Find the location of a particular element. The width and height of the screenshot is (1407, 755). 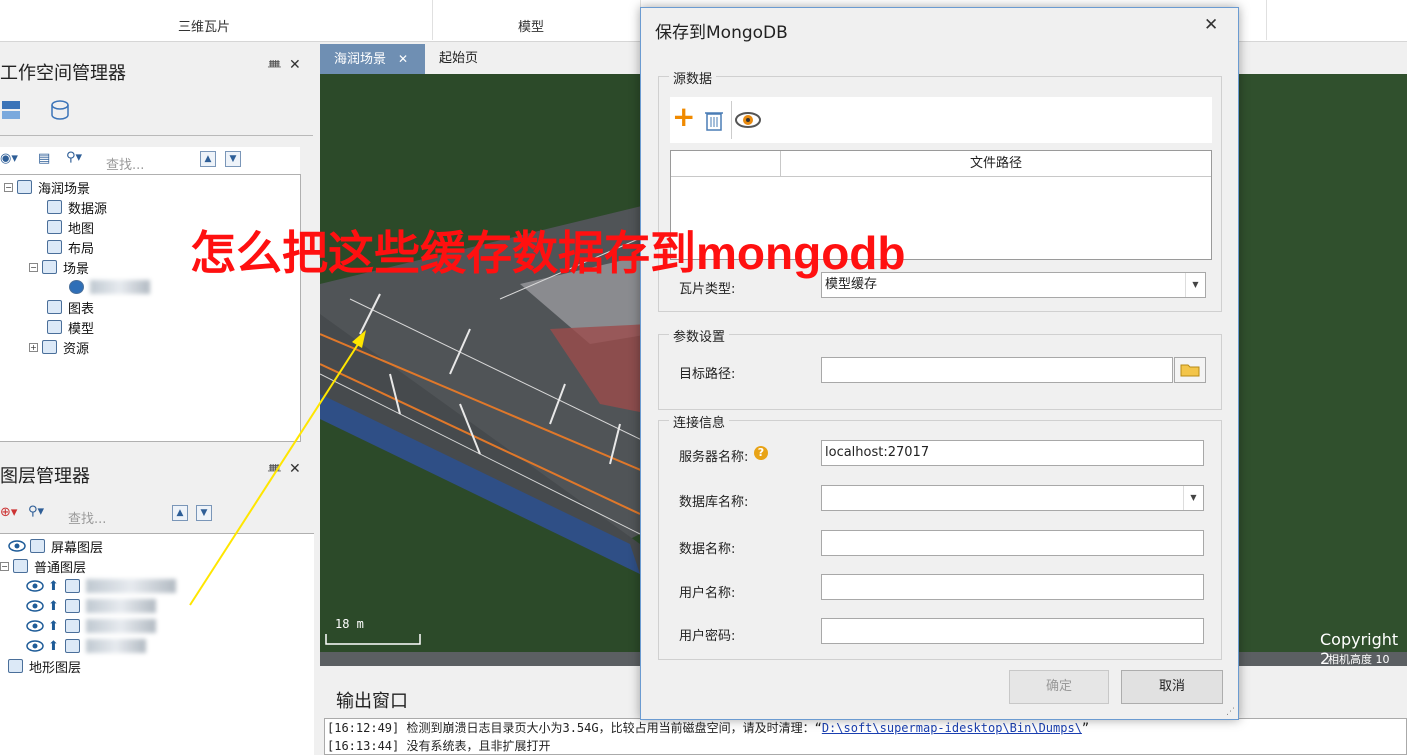

screen-layer-icon is located at coordinates (37, 546).